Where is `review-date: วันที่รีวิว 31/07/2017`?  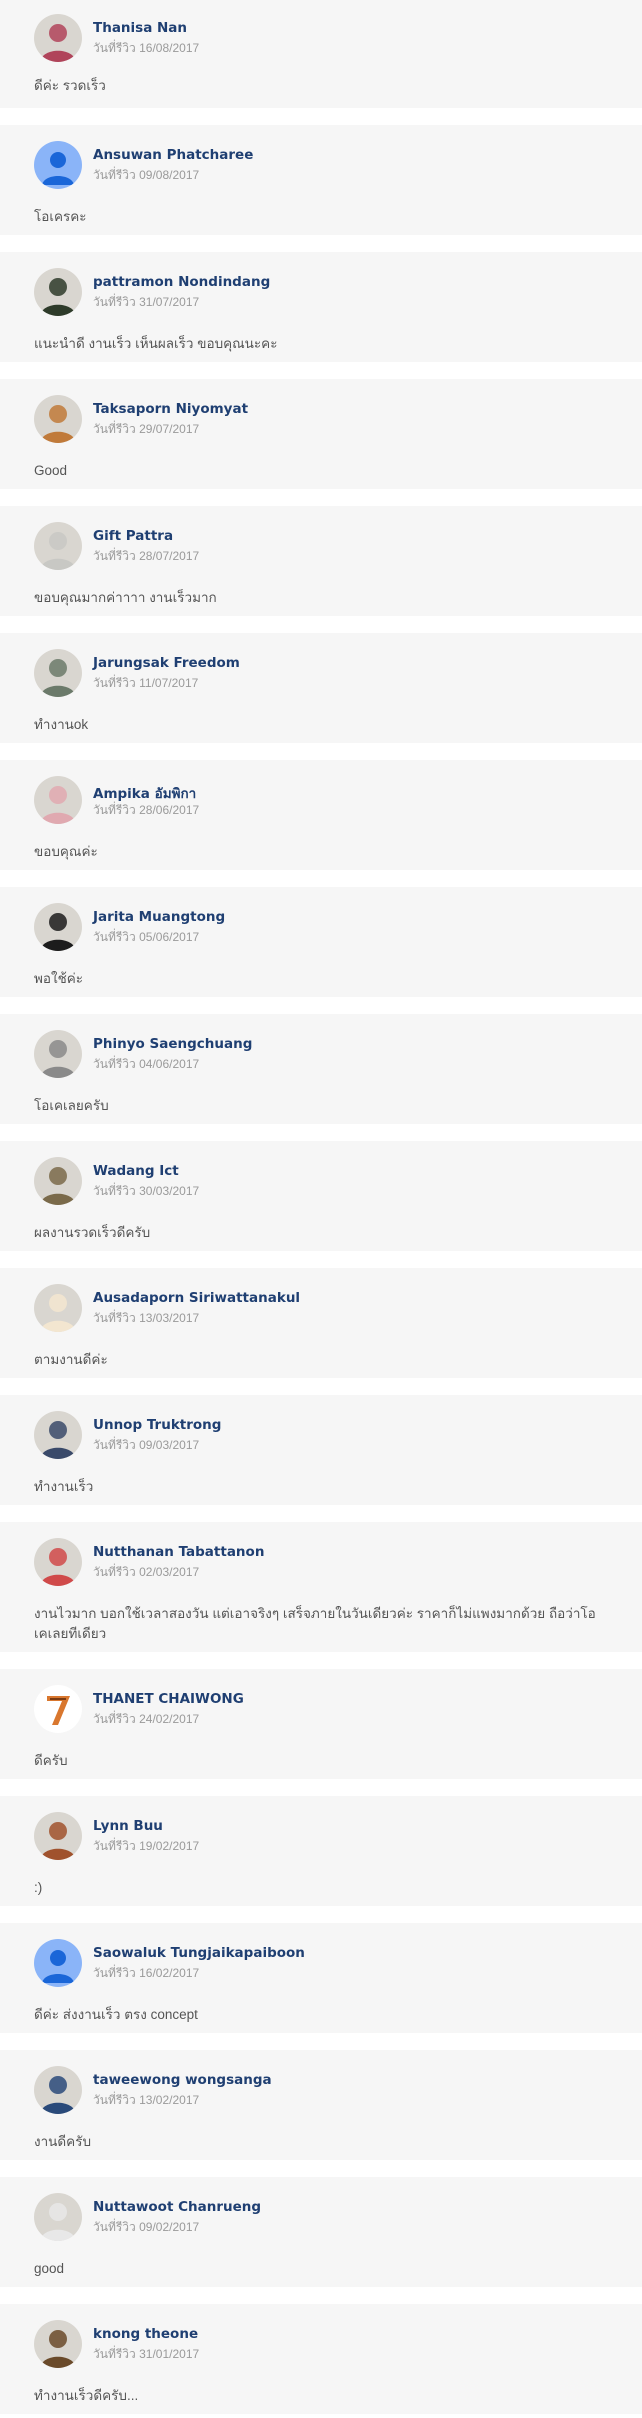
review-date: วันที่รีวิว 31/07/2017 is located at coordinates (146, 302).